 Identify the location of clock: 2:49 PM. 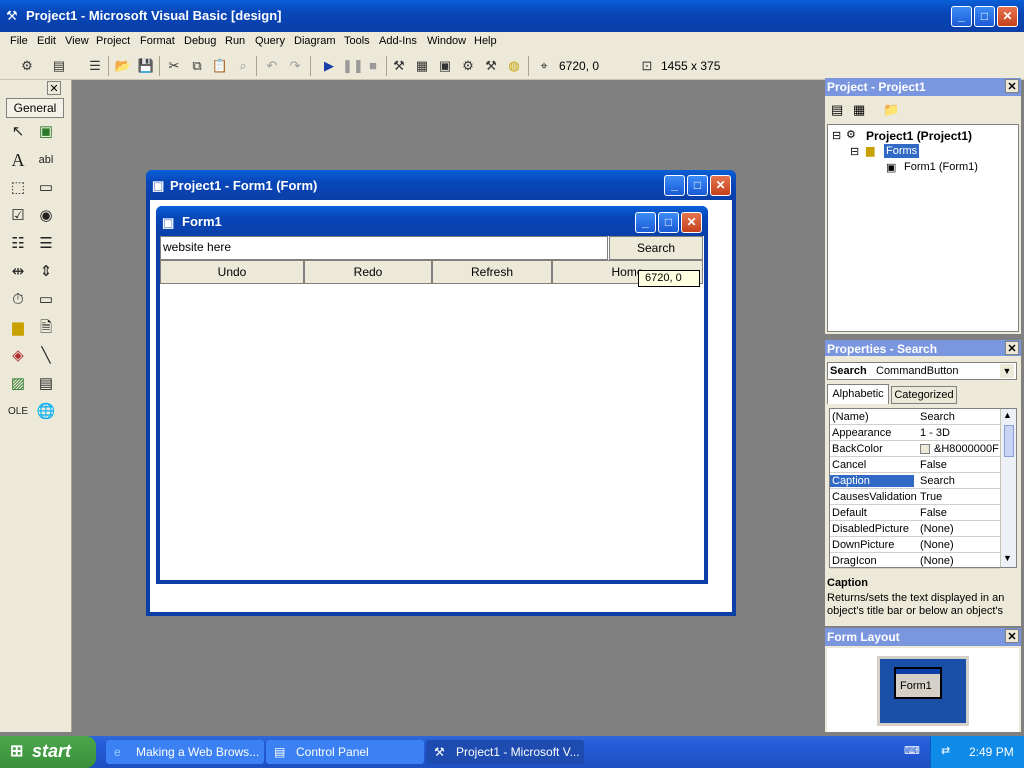
(991, 752).